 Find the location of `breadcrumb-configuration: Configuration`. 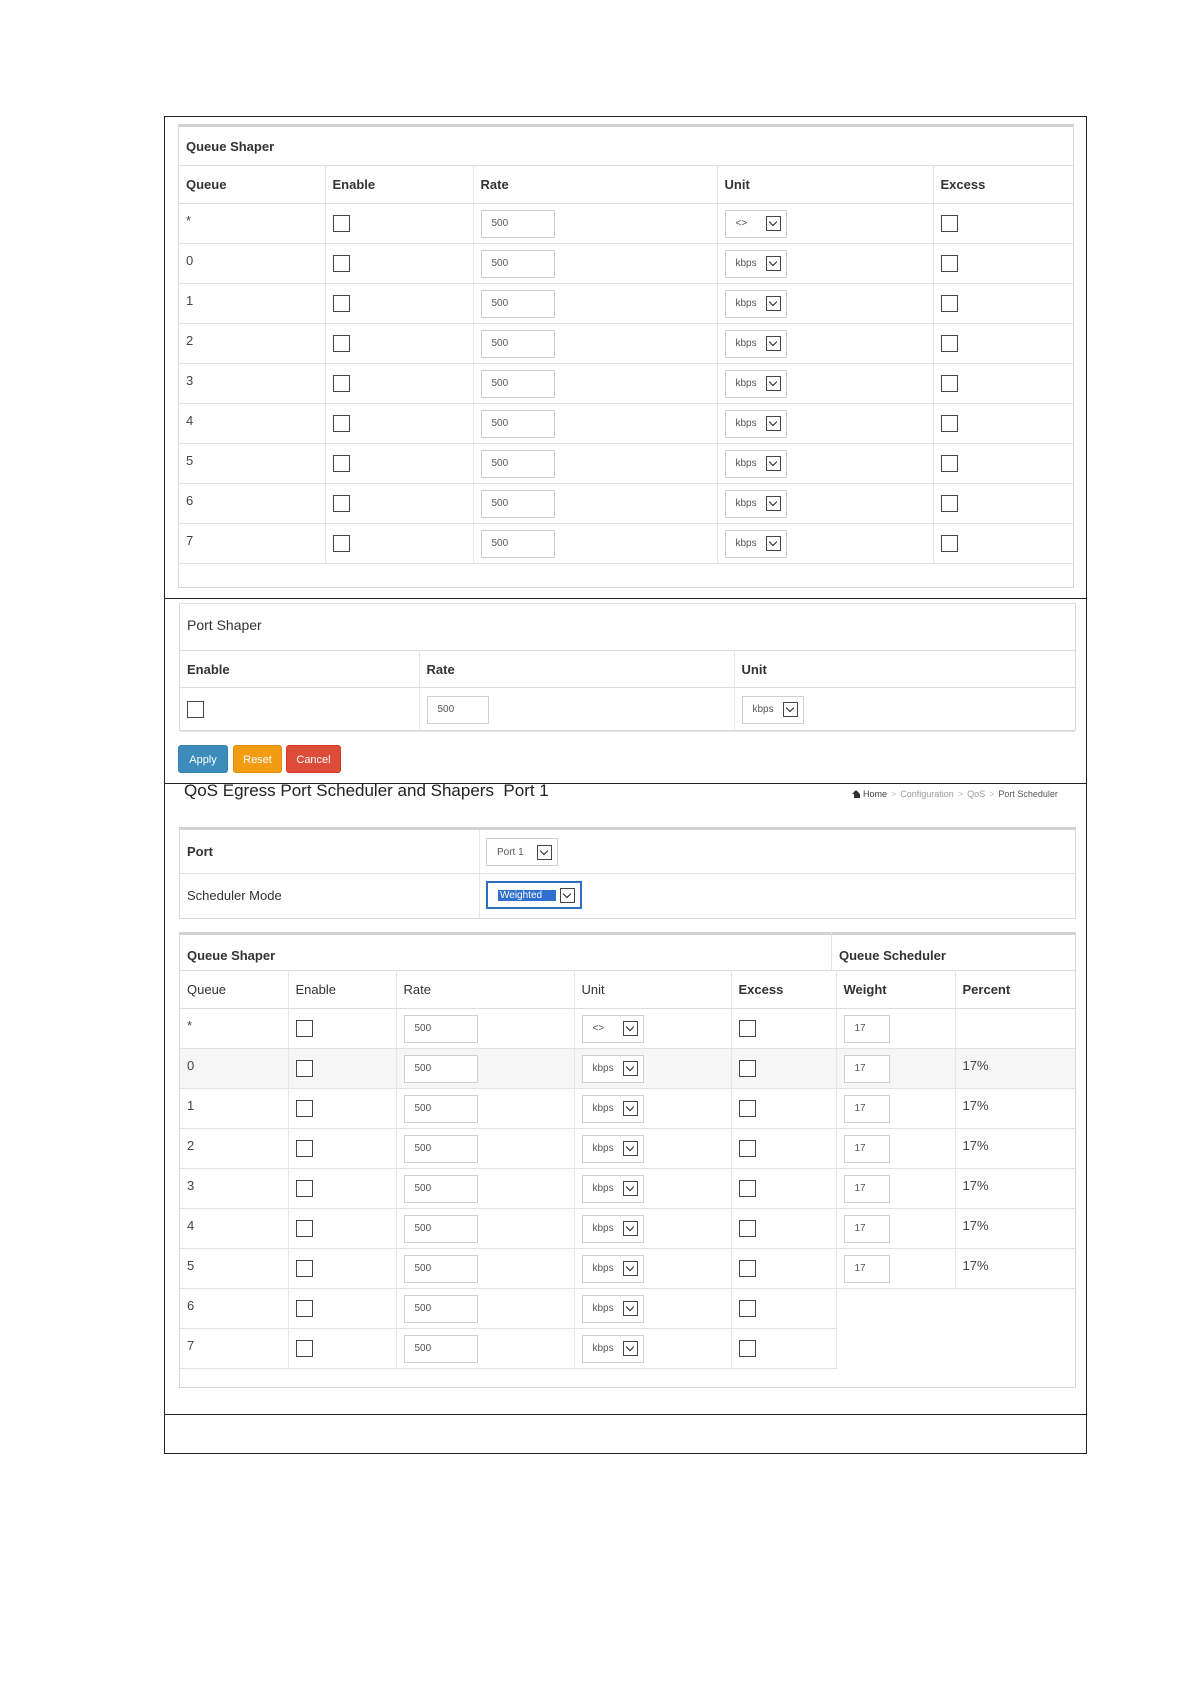

breadcrumb-configuration: Configuration is located at coordinates (927, 794).